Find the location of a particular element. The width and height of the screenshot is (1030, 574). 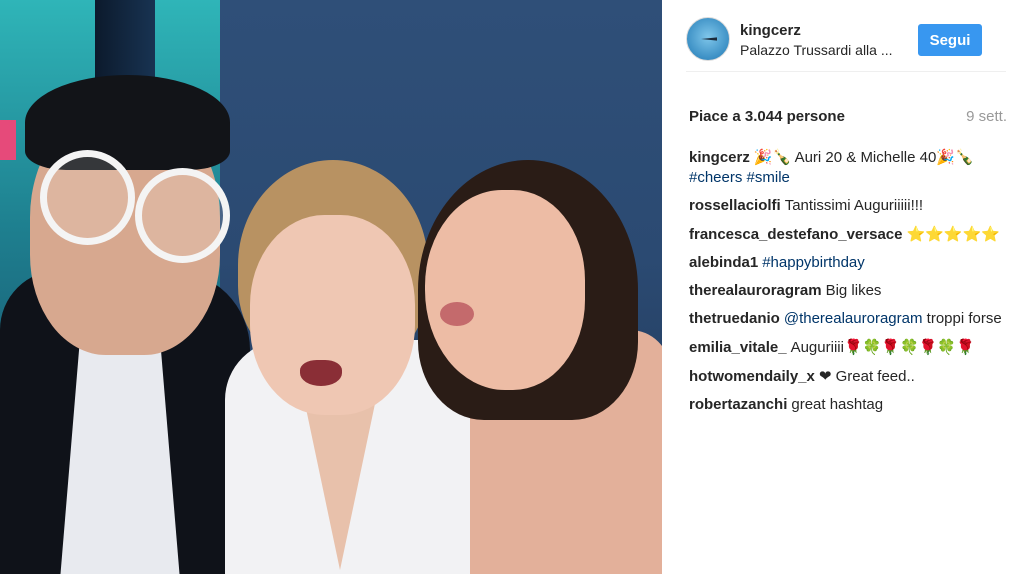

comment-author-link: thetruedanio is located at coordinates (734, 318).